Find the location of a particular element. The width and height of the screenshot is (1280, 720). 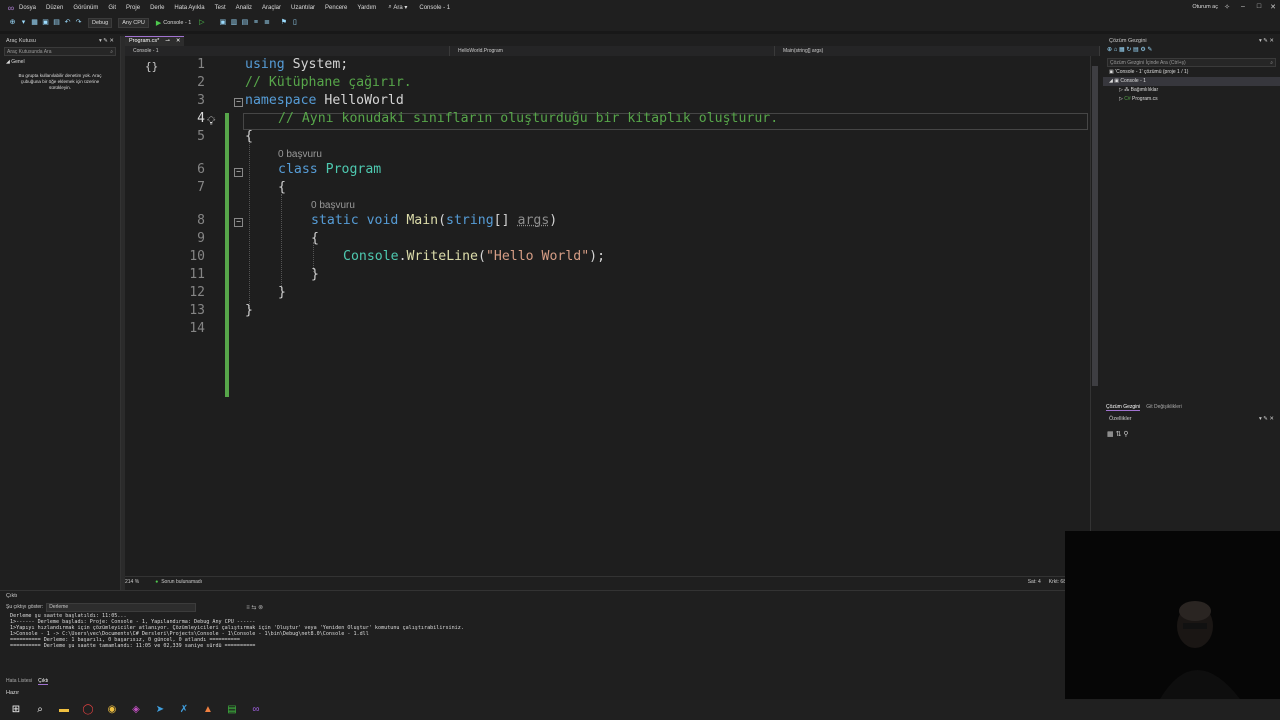

vertical-scrollbar is located at coordinates (1095, 316).